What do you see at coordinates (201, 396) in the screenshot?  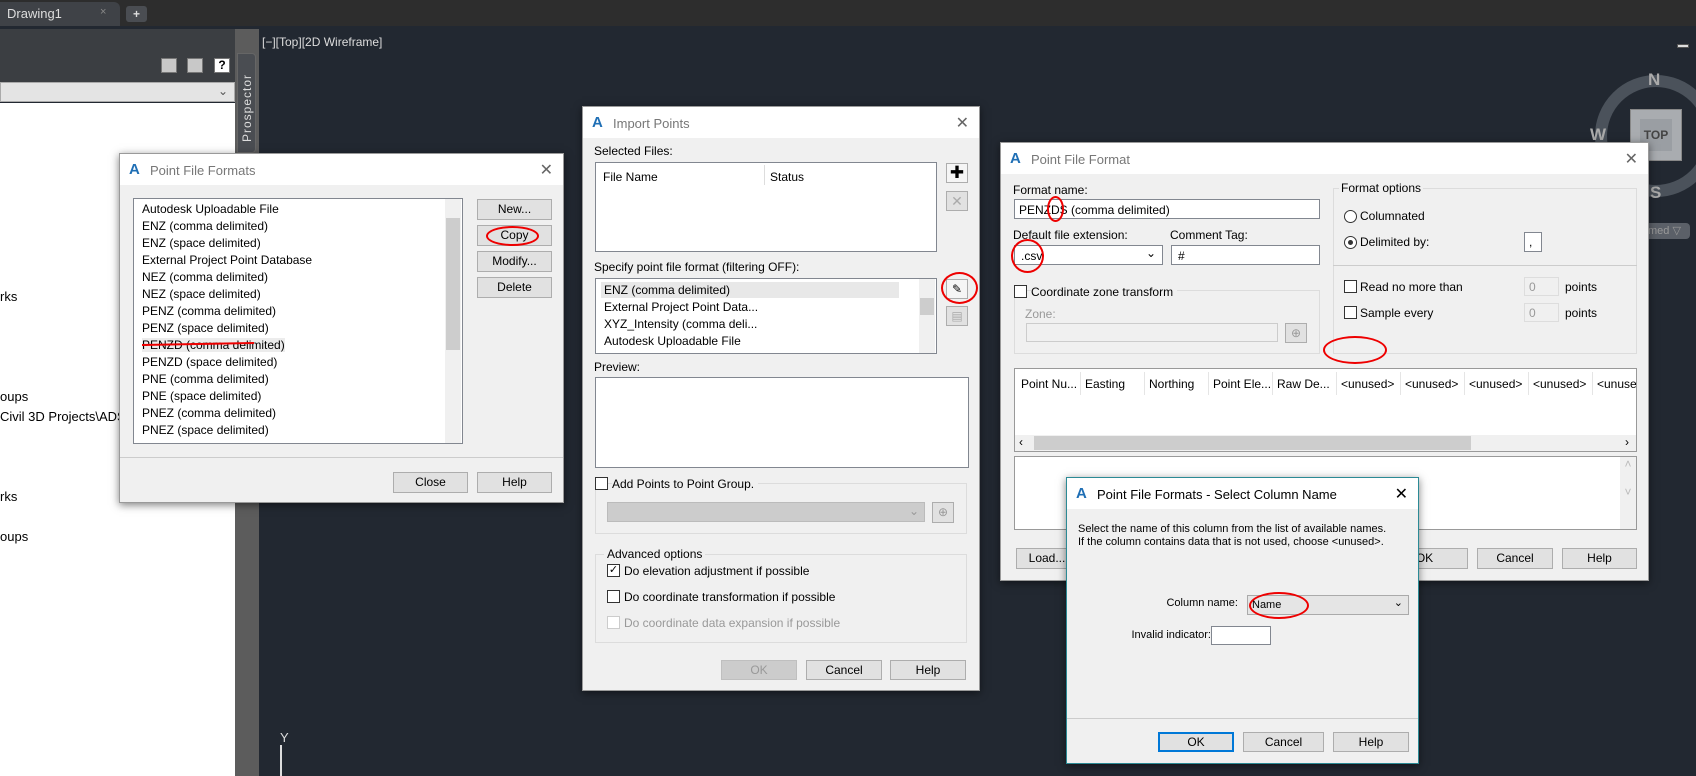 I see `format-list-item: PNE (space delimited)` at bounding box center [201, 396].